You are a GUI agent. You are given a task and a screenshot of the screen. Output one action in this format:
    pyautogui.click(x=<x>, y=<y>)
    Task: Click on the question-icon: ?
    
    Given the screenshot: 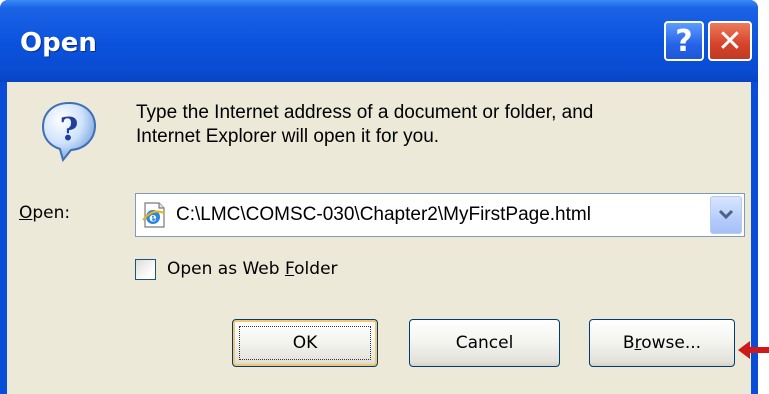 What is the action you would take?
    pyautogui.click(x=69, y=132)
    